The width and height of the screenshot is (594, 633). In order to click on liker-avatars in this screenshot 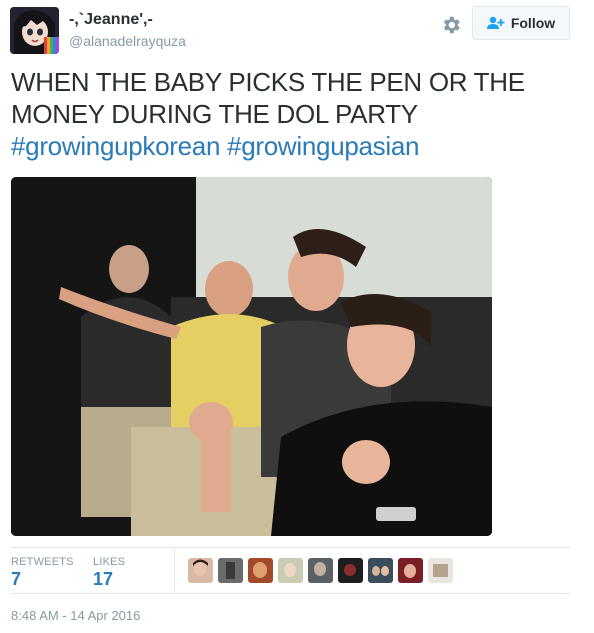, I will do `click(320, 570)`.